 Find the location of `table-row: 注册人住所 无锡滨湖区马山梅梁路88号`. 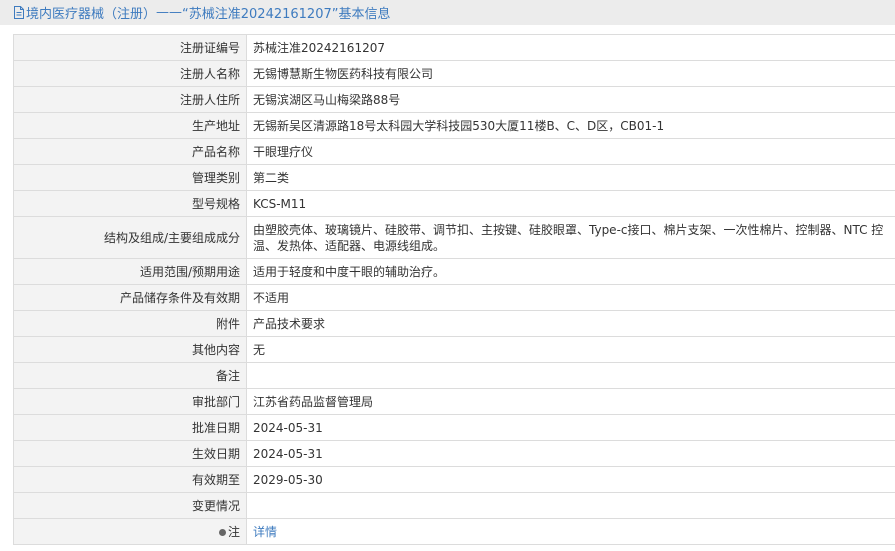

table-row: 注册人住所 无锡滨湖区马山梅梁路88号 is located at coordinates (454, 99).